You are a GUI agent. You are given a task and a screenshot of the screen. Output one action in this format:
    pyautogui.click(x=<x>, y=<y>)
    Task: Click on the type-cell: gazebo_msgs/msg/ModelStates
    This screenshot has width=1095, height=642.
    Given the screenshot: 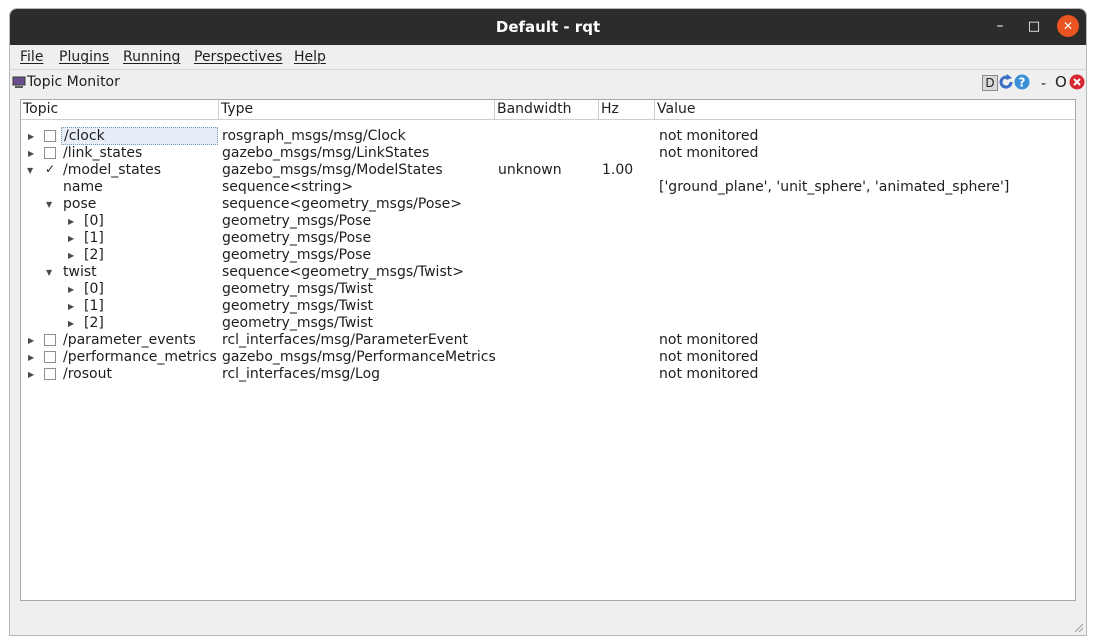 What is the action you would take?
    pyautogui.click(x=332, y=170)
    